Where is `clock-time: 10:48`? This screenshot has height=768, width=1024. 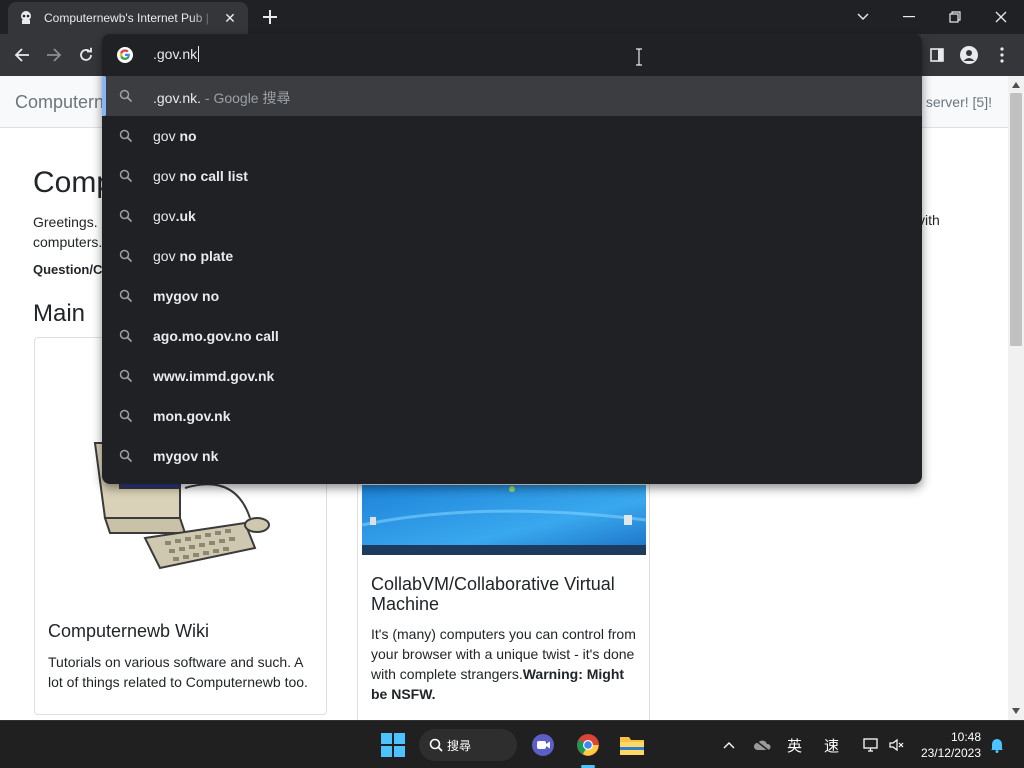
clock-time: 10:48 is located at coordinates (965, 737).